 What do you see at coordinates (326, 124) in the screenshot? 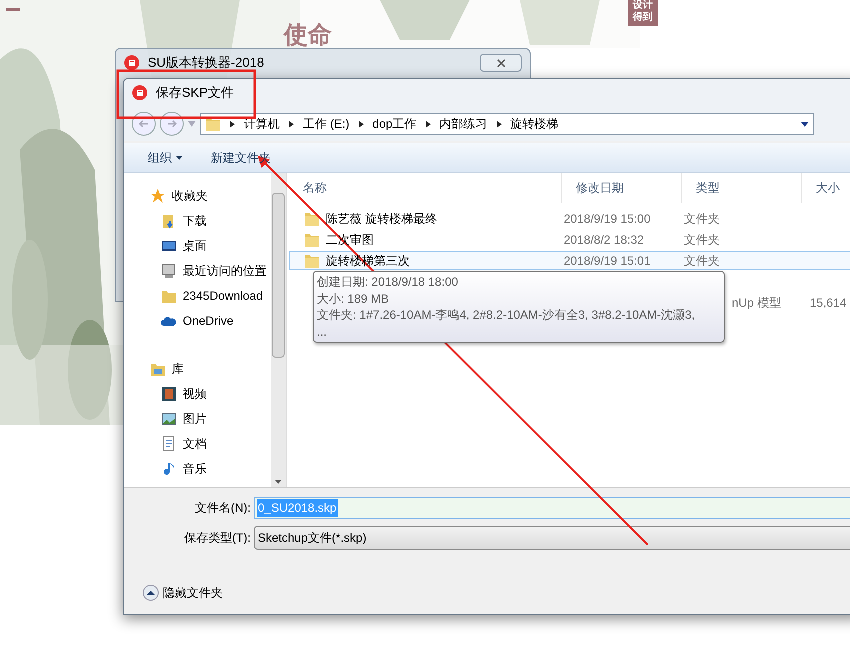
I see `breadcrumb-item: 工作 (E:)` at bounding box center [326, 124].